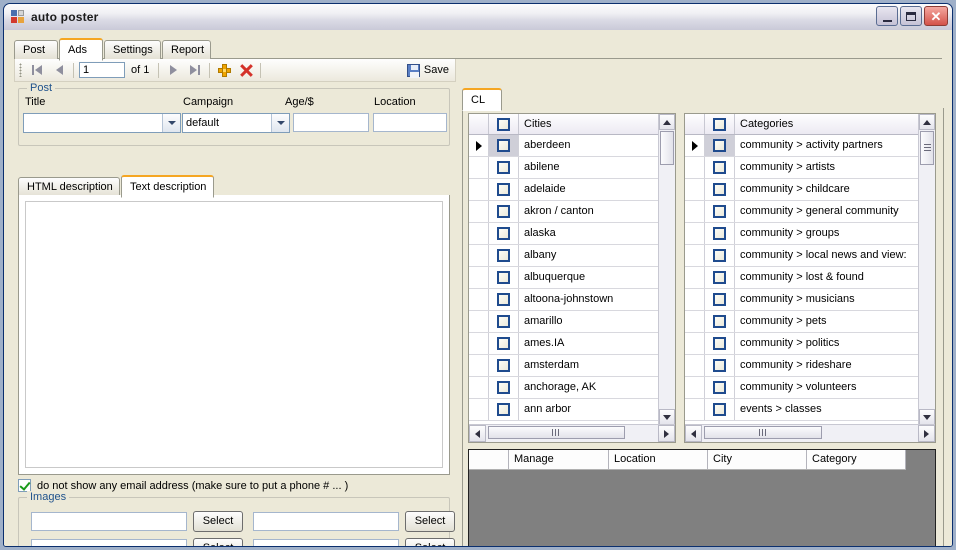  I want to click on city-row: amsterdam, so click(563, 366).